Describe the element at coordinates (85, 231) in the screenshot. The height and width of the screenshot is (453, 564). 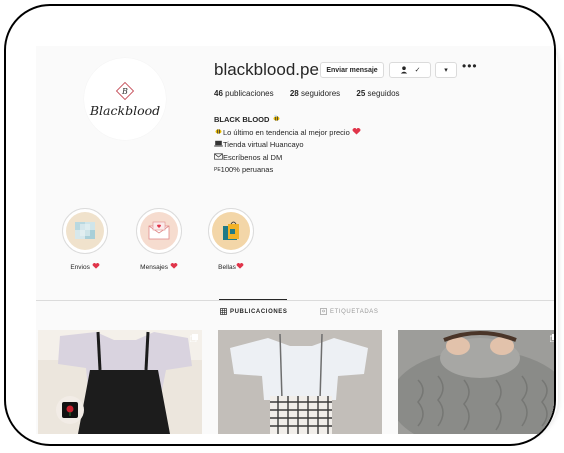
I see `boxes-icon` at that location.